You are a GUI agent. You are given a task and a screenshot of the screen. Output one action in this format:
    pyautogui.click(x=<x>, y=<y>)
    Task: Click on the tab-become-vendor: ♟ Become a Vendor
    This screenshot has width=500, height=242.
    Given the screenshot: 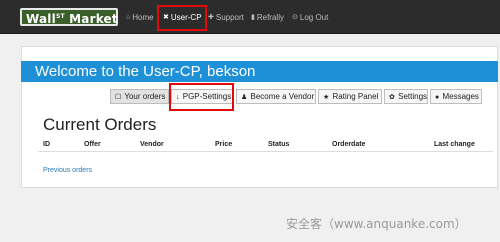 What is the action you would take?
    pyautogui.click(x=276, y=96)
    